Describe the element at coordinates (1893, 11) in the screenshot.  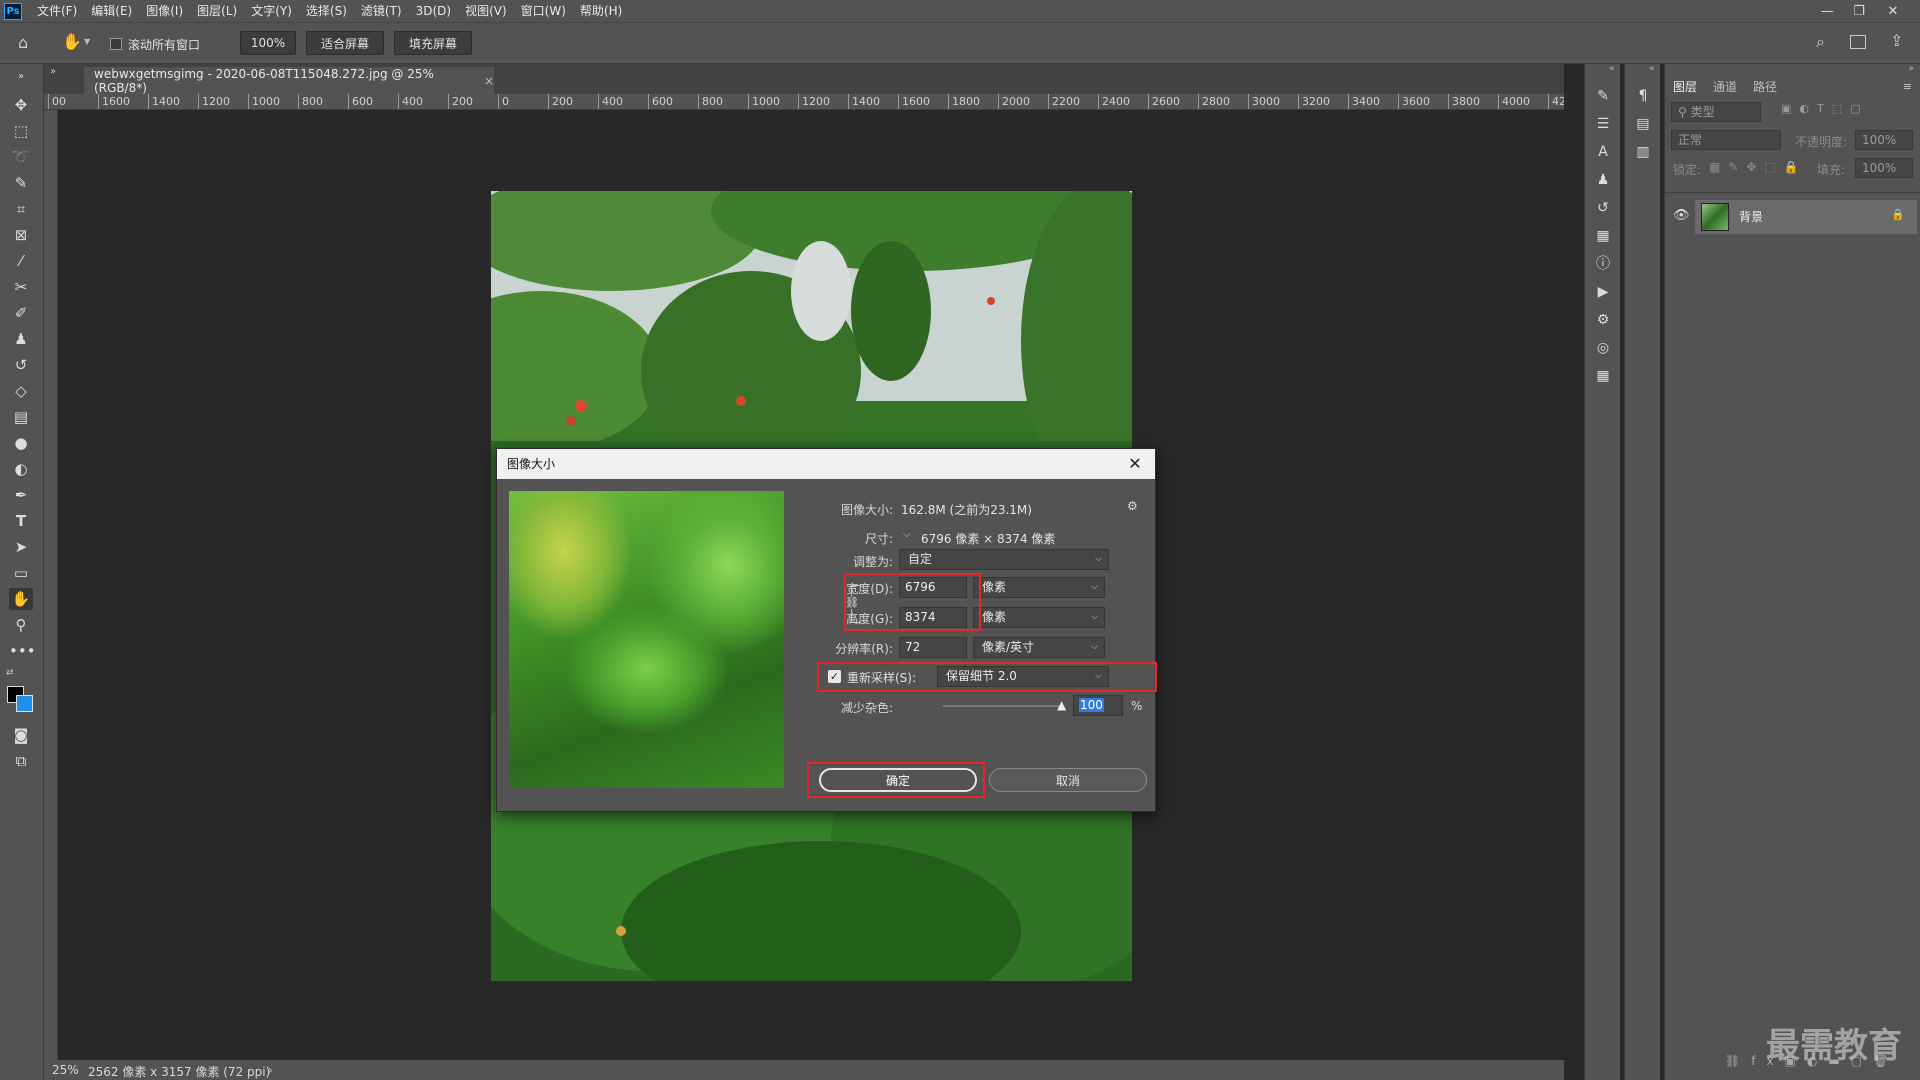
I see `close-window-icon: ✕` at that location.